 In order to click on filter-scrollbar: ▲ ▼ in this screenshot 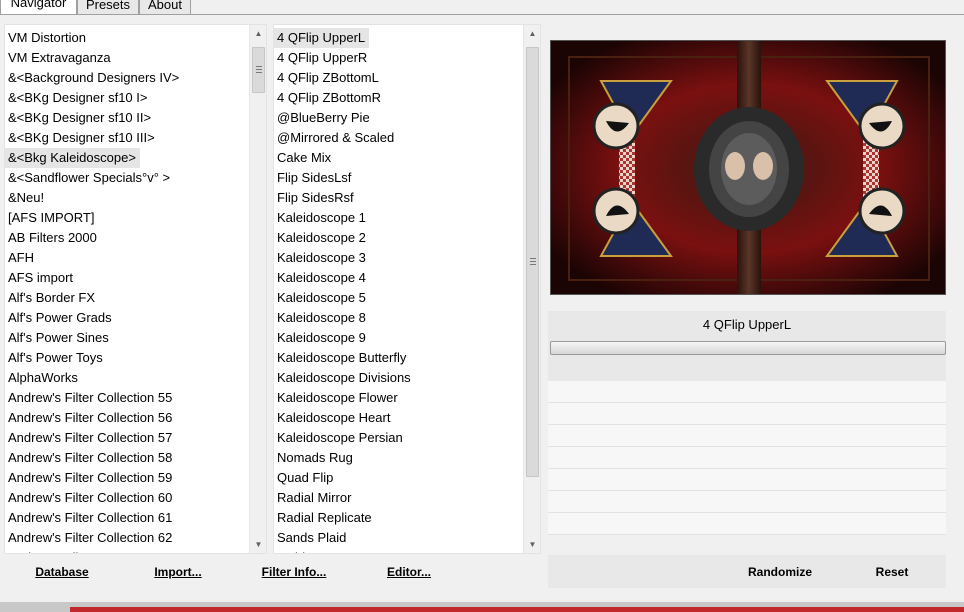, I will do `click(531, 289)`.